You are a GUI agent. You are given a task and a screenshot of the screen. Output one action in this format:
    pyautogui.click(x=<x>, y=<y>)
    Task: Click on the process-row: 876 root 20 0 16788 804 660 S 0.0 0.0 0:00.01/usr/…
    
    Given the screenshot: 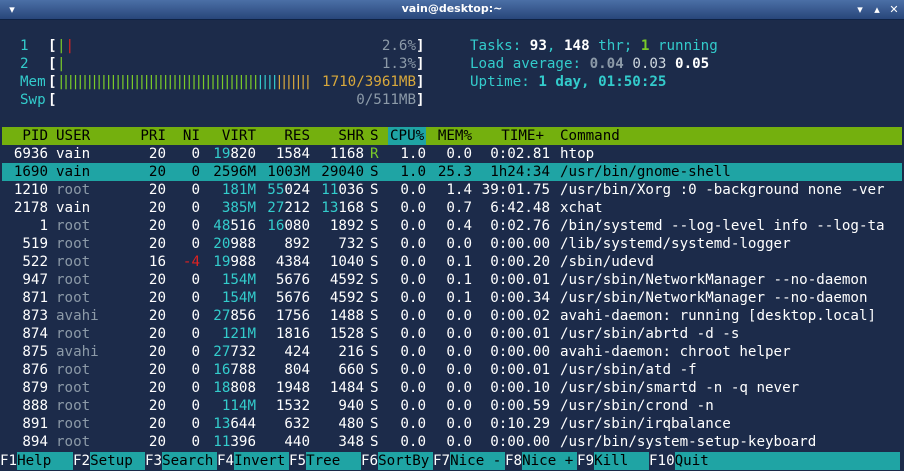 What is the action you would take?
    pyautogui.click(x=452, y=370)
    